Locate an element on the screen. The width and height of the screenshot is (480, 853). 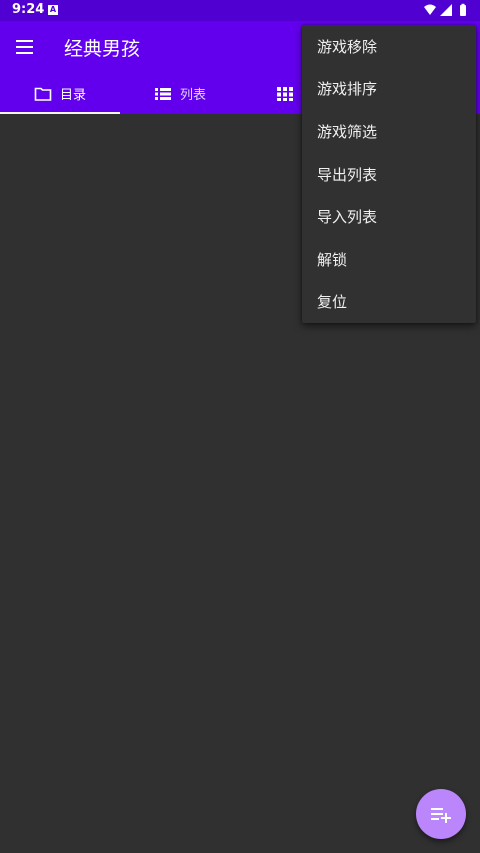
menu-item-filter-games: 游戏筛选 is located at coordinates (389, 131).